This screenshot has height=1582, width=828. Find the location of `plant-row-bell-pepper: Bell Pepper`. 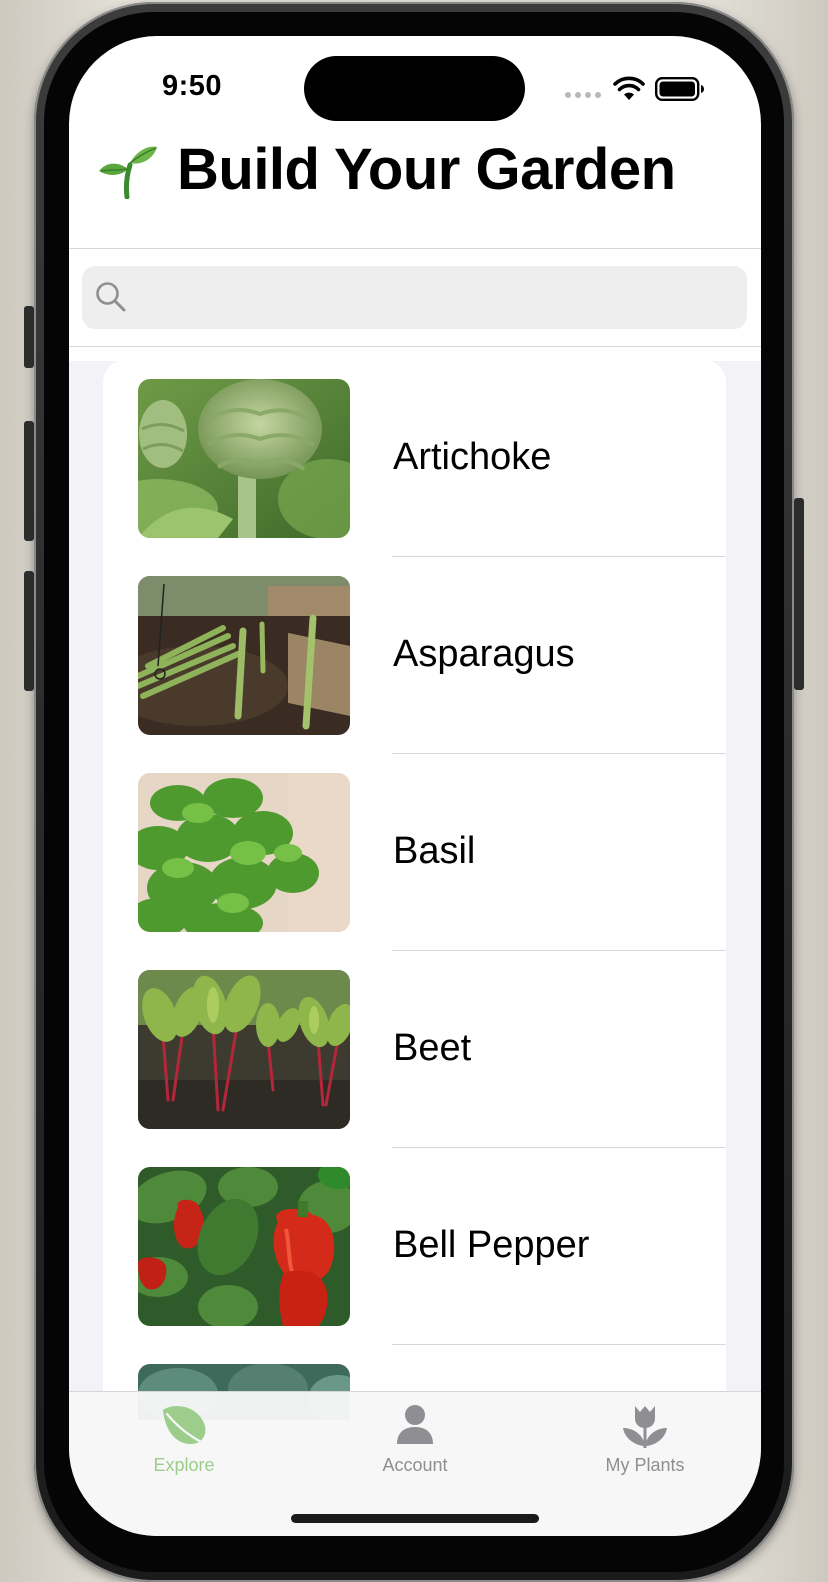

plant-row-bell-pepper: Bell Pepper is located at coordinates (414, 1246).